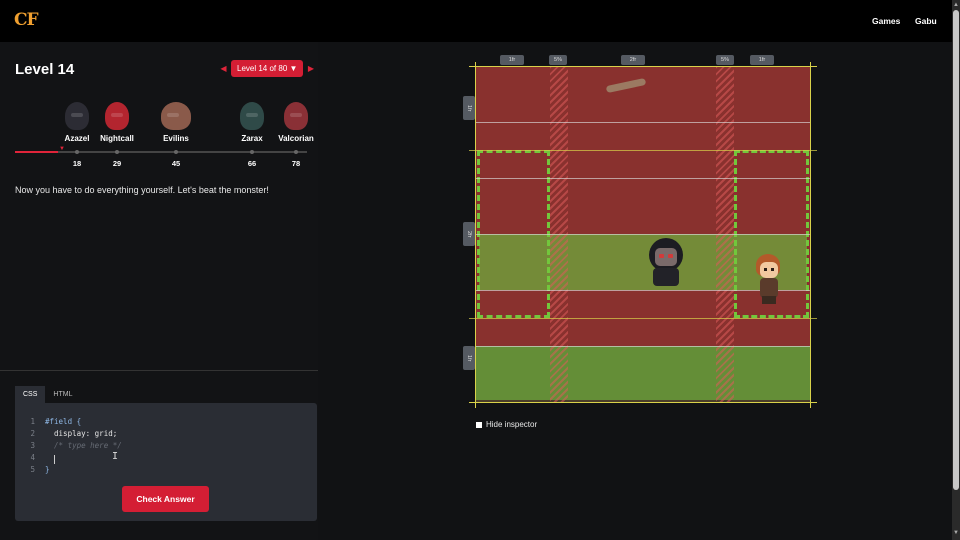 This screenshot has height=540, width=960. I want to click on grid-guide-vertical, so click(810, 235).